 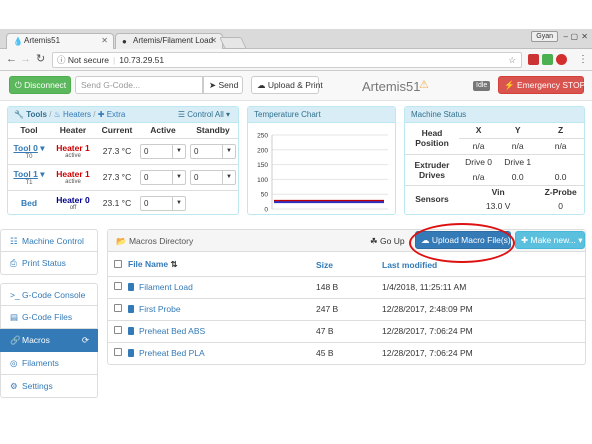 I want to click on col-header: Active, so click(x=163, y=130).